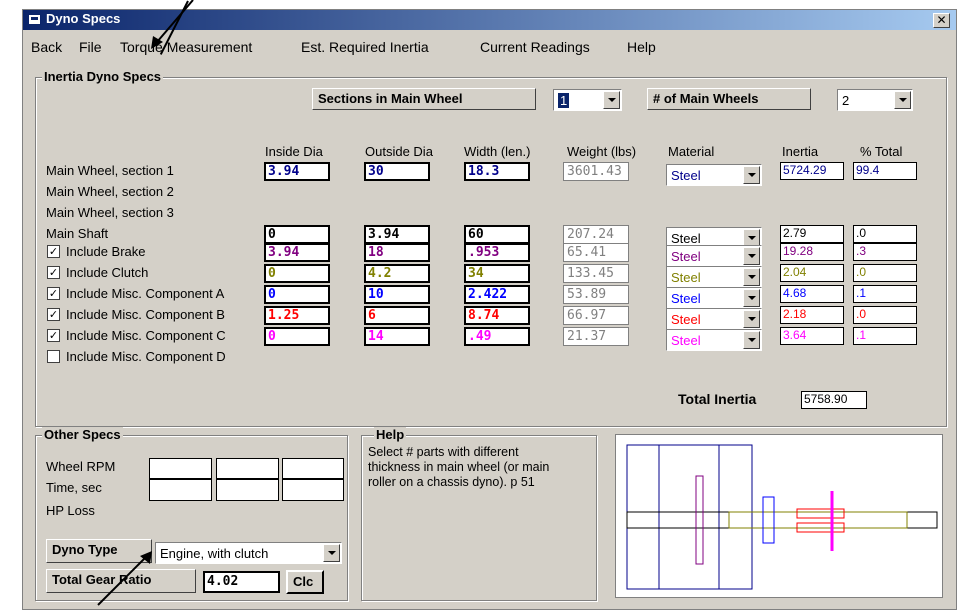 This screenshot has width=969, height=610. I want to click on header-material: Material, so click(691, 151).